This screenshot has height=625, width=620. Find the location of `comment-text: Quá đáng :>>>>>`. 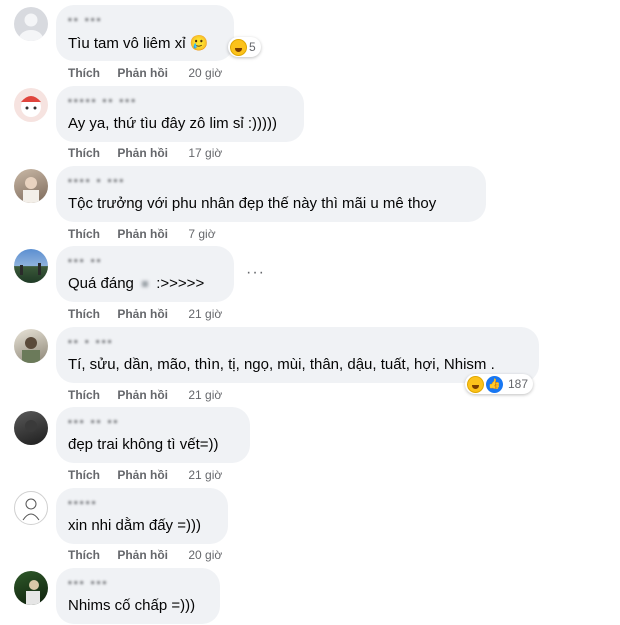

comment-text: Quá đáng :>>>>> is located at coordinates (136, 283).